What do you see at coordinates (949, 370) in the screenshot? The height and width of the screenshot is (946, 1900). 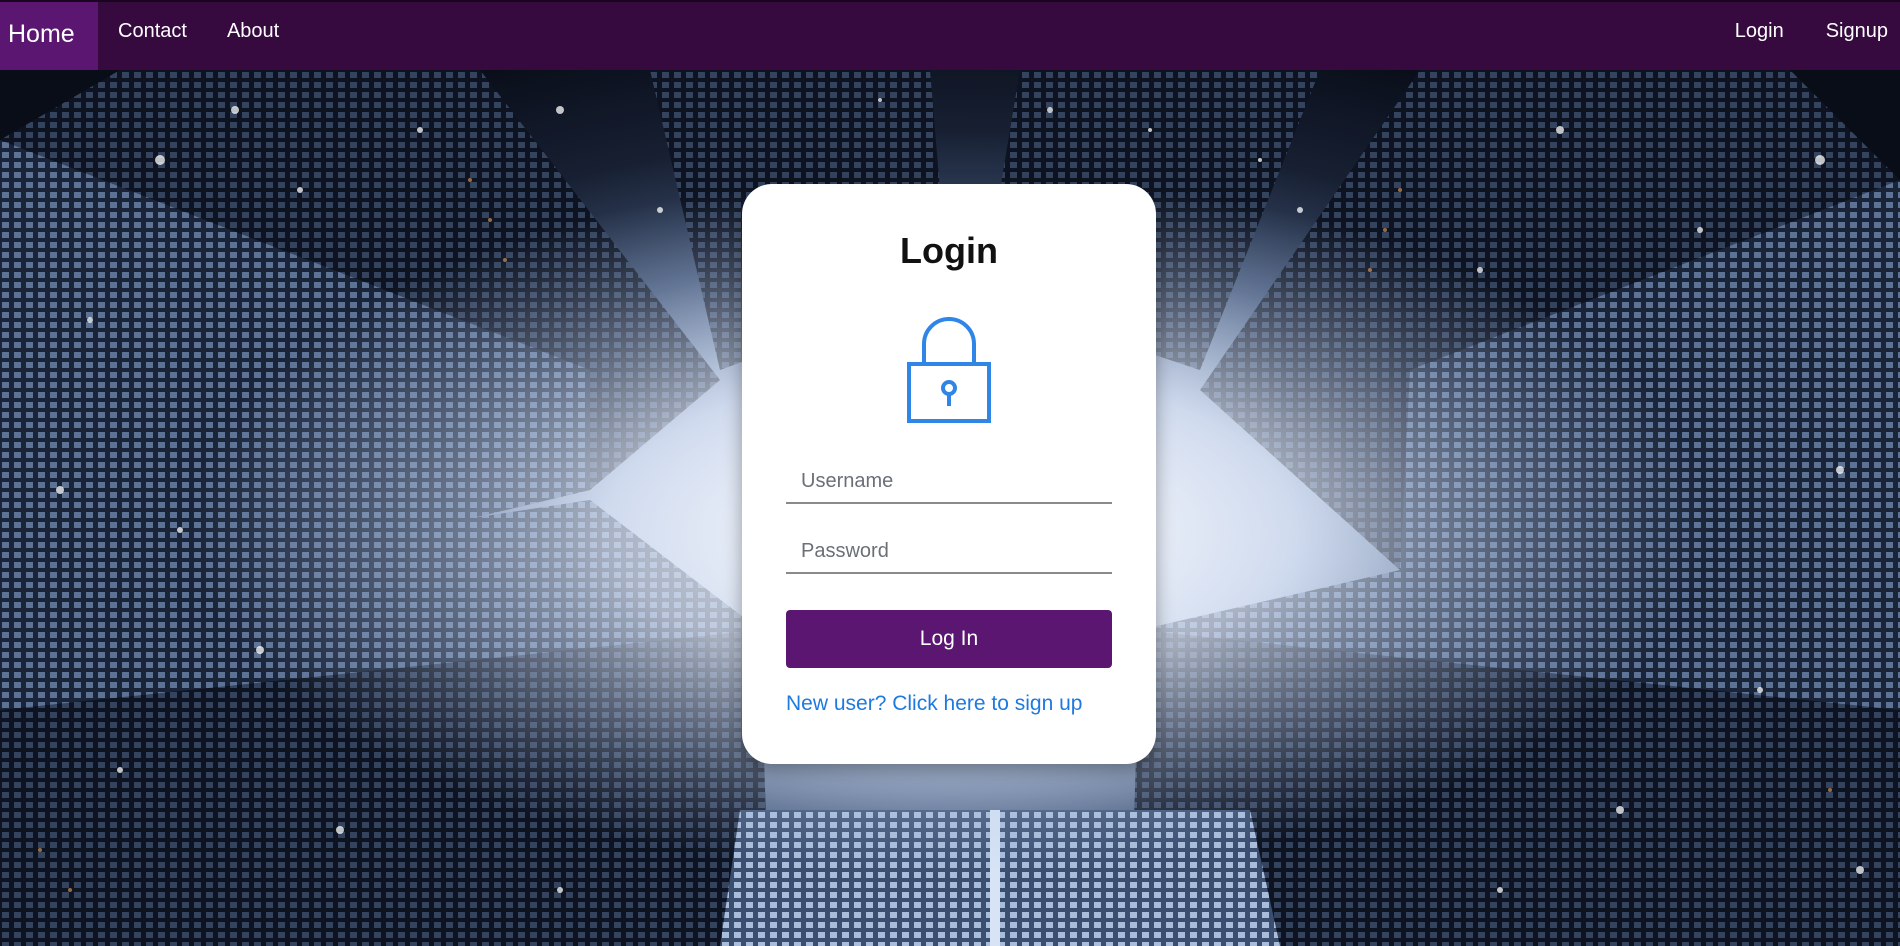 I see `lock-icon` at bounding box center [949, 370].